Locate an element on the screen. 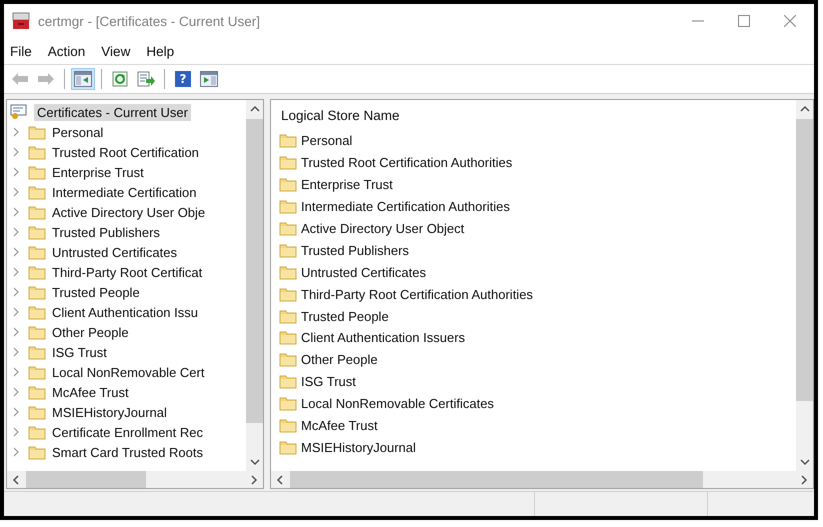  tree-item: Smart Card Trusted Roots is located at coordinates (127, 452).